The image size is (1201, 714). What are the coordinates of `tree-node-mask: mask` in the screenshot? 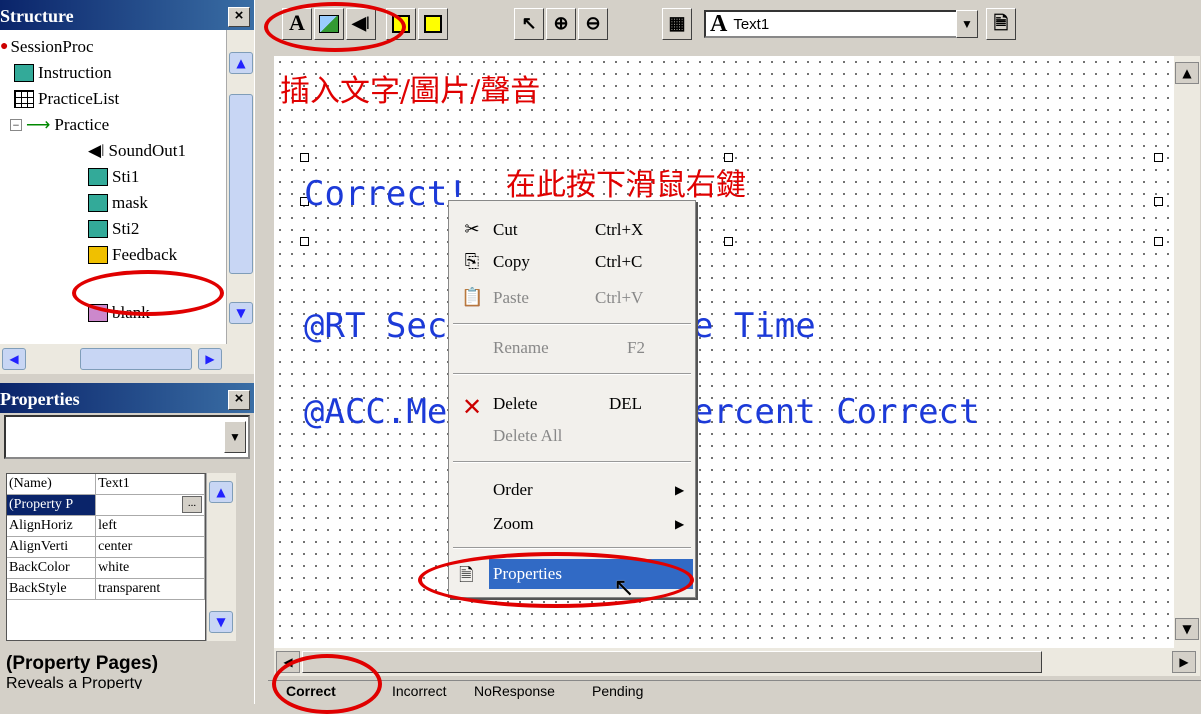 It's located at (118, 203).